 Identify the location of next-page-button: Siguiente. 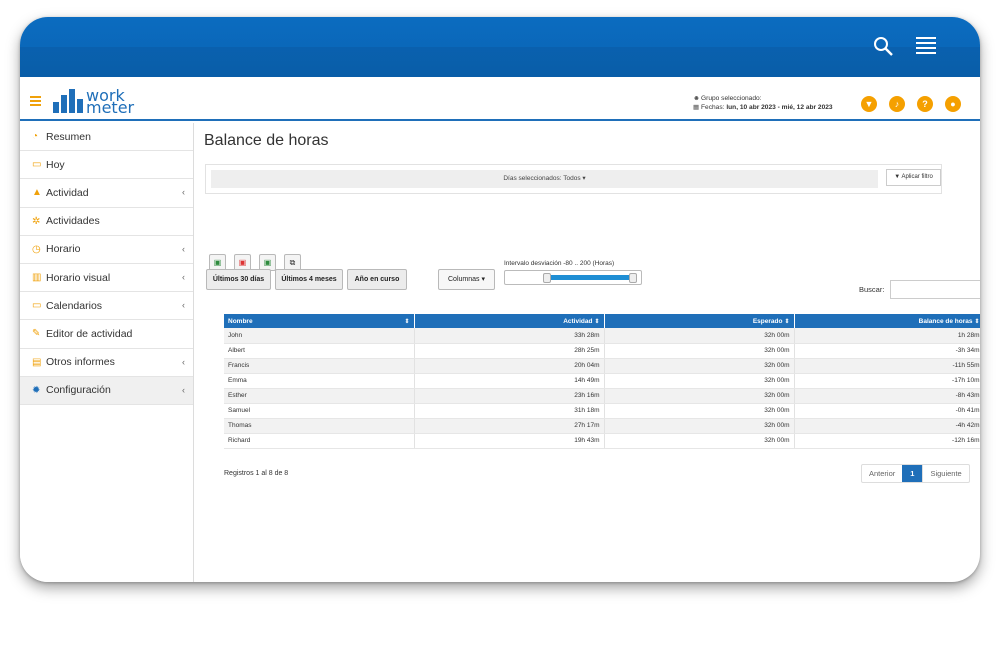
(945, 473).